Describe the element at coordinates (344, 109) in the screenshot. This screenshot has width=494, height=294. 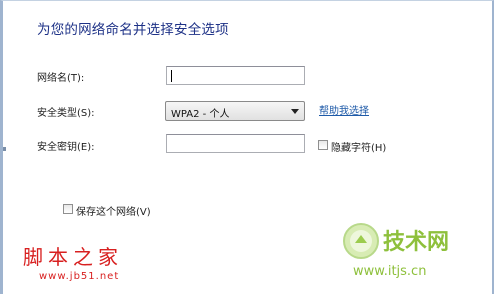
I see `help-me-choose-link: 帮助我选择` at that location.